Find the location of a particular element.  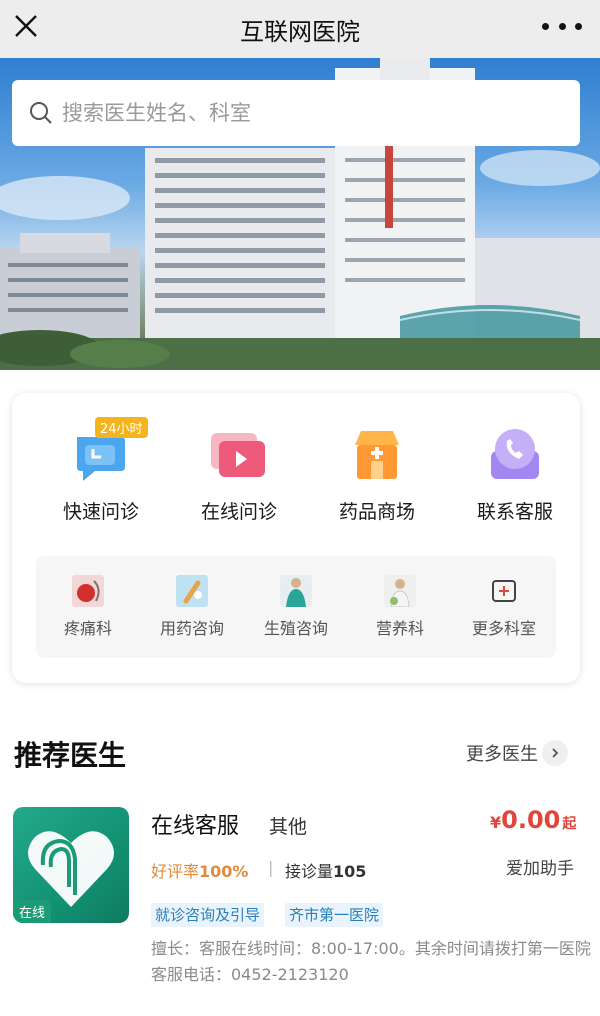

video-play-icon is located at coordinates (238, 455).